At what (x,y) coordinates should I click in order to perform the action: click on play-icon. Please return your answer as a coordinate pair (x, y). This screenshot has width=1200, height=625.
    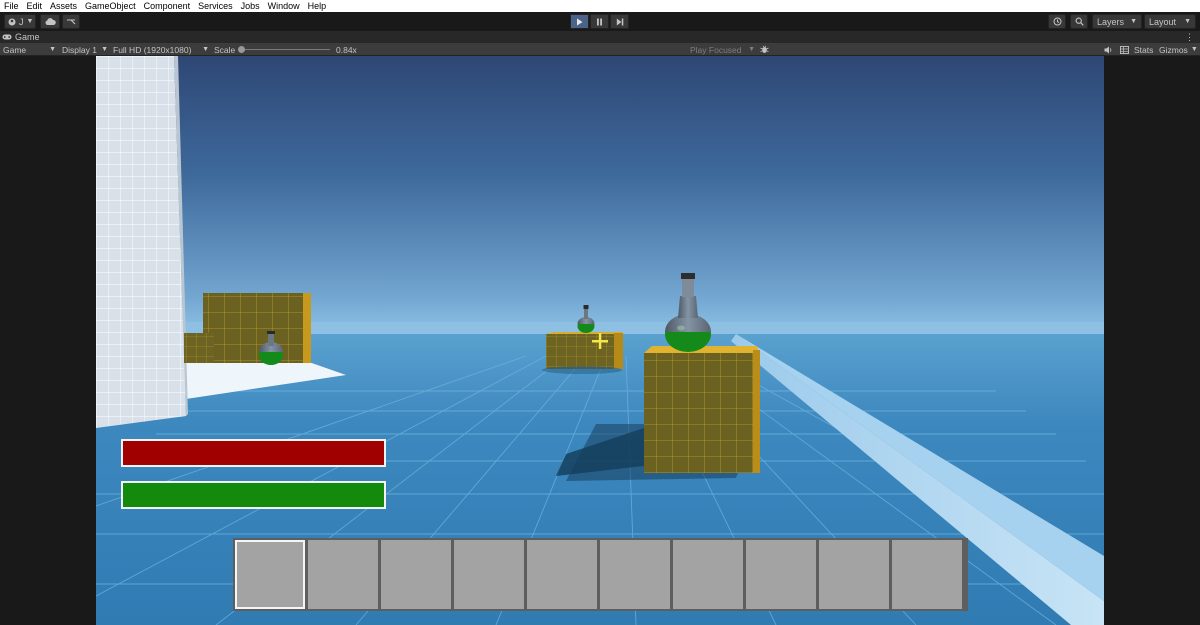
    Looking at the image, I should click on (580, 21).